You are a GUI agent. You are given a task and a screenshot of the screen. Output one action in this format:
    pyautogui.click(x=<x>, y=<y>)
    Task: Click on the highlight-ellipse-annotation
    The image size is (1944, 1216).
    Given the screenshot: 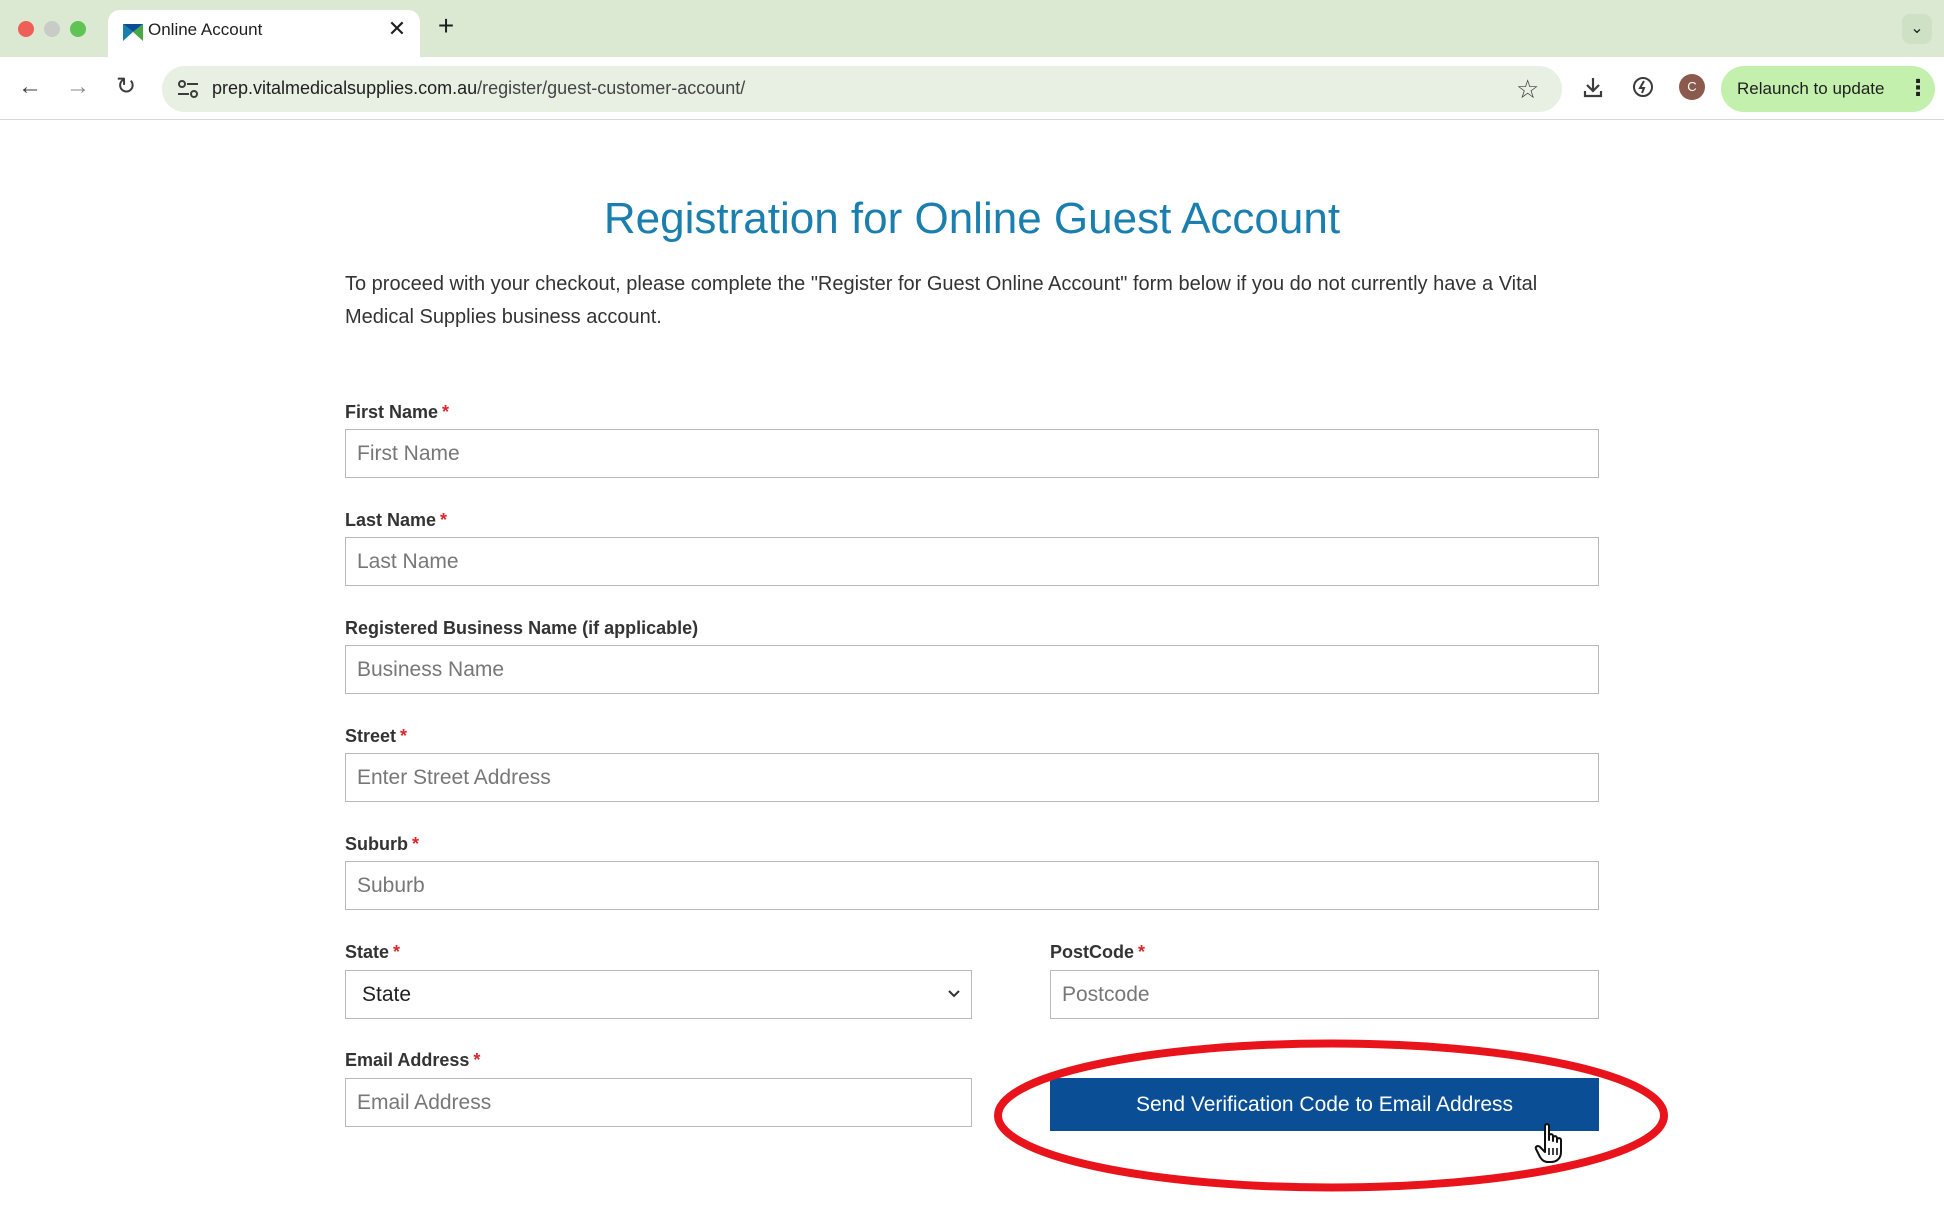 What is the action you would take?
    pyautogui.click(x=1331, y=1115)
    